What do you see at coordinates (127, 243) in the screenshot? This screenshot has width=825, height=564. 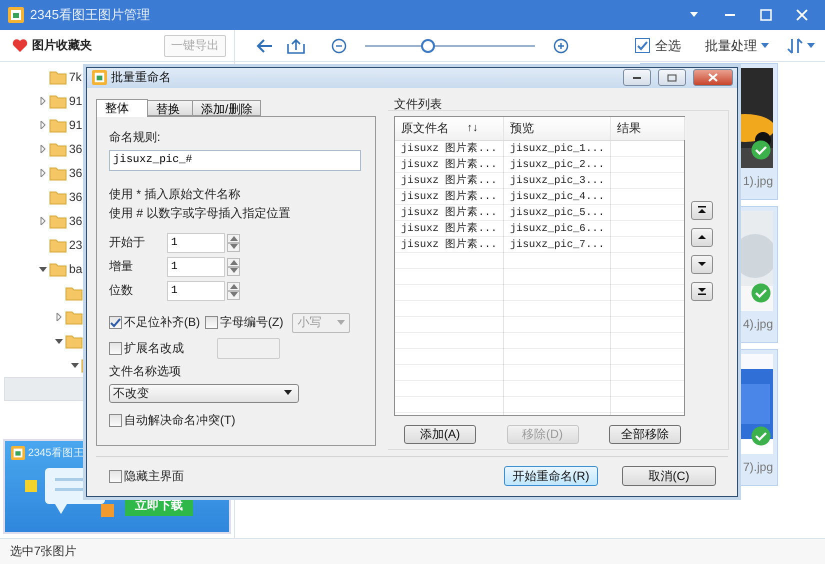 I see `spinner-label: 开始于` at bounding box center [127, 243].